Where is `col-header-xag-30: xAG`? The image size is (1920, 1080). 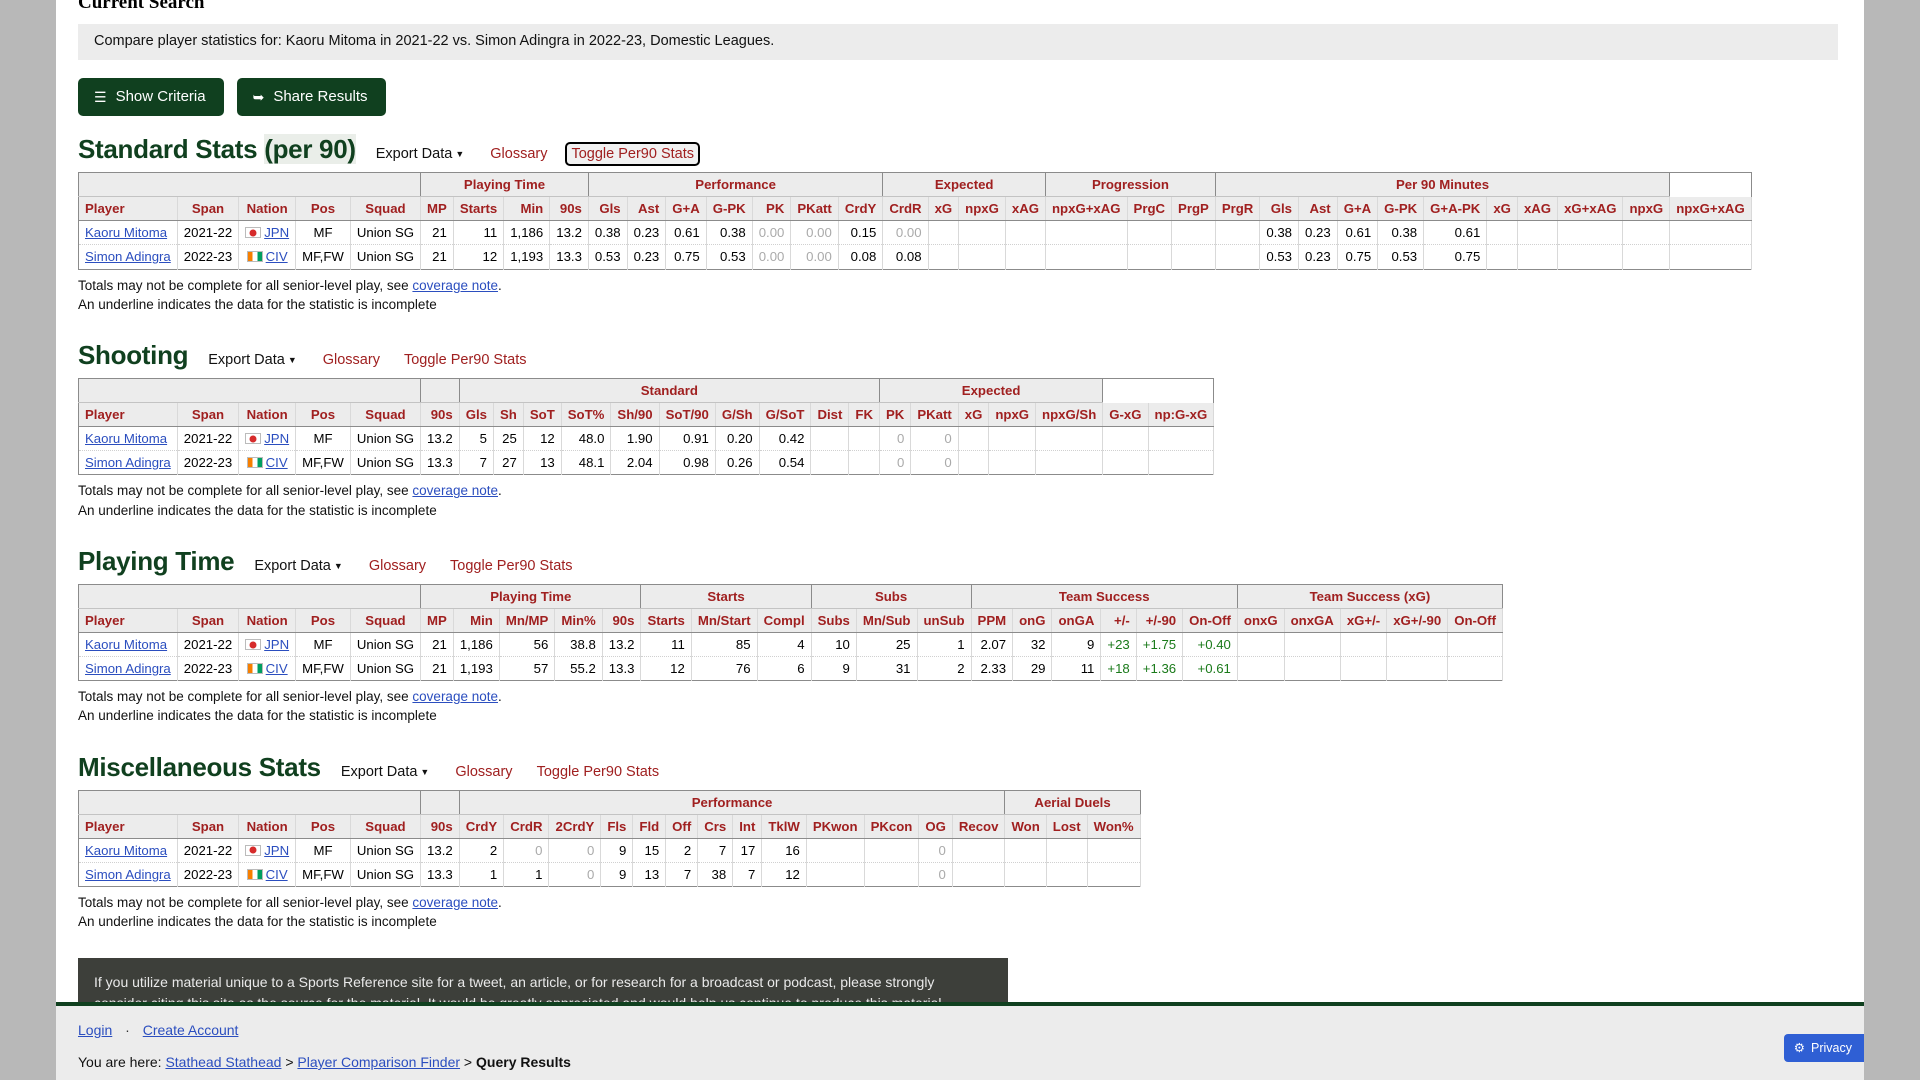 col-header-xag-30: xAG is located at coordinates (1538, 209).